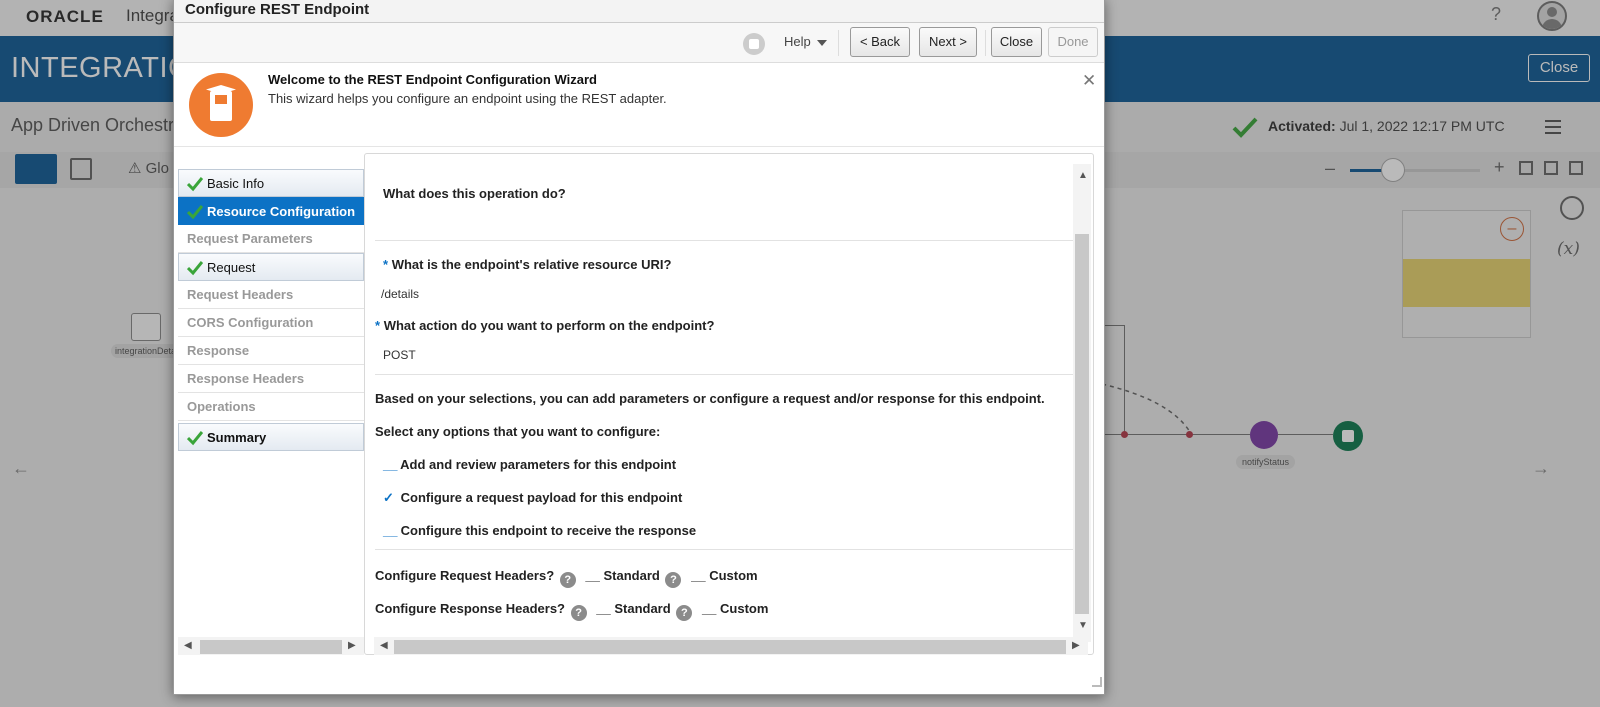 The height and width of the screenshot is (707, 1600). Describe the element at coordinates (221, 406) in the screenshot. I see `nav-step-label: Operations` at that location.